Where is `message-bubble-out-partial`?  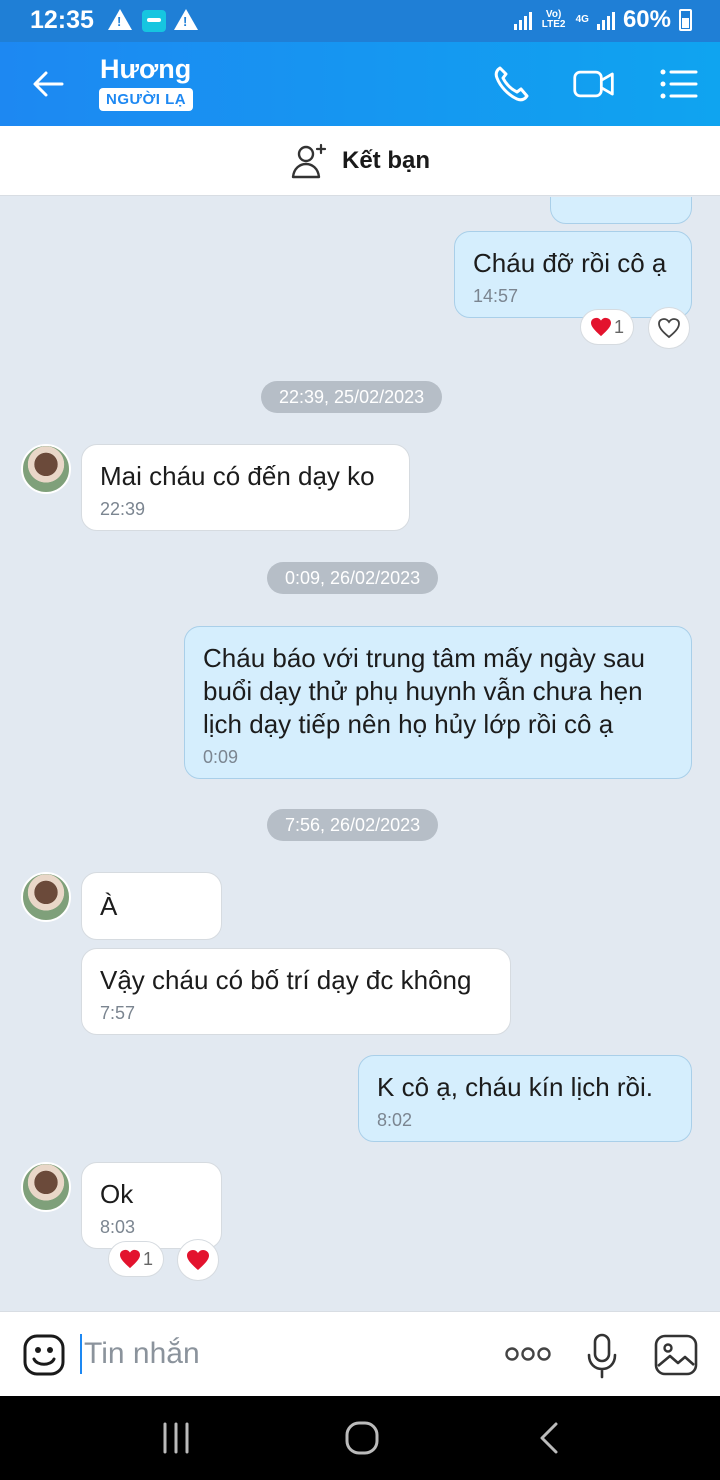
message-bubble-out-partial is located at coordinates (621, 210).